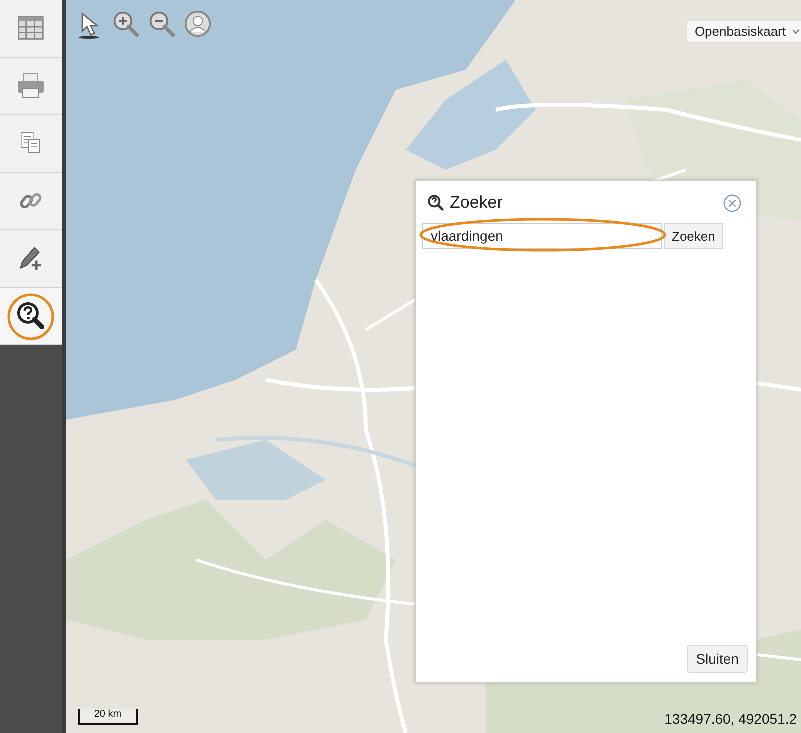 This screenshot has height=733, width=801. What do you see at coordinates (31, 259) in the screenshot?
I see `edit-add-button` at bounding box center [31, 259].